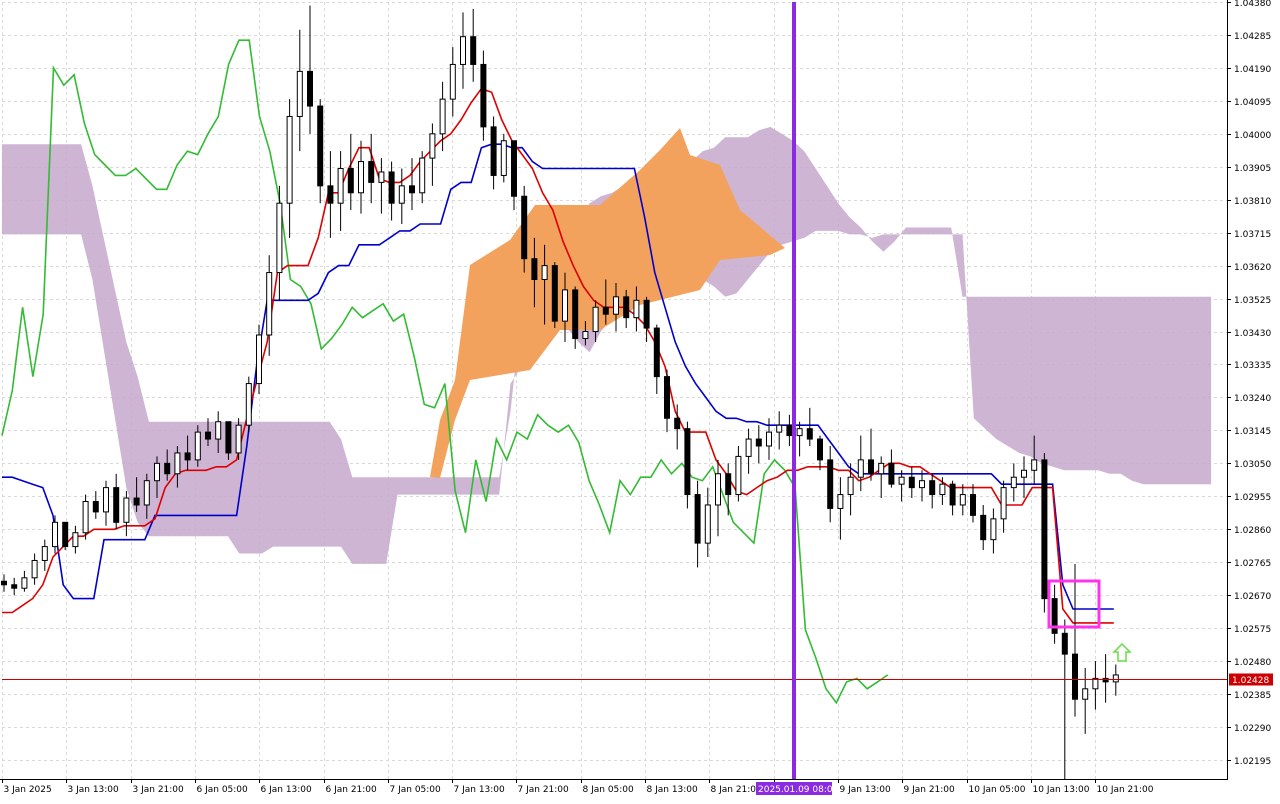  Describe the element at coordinates (1252, 366) in the screenshot. I see `y-tick-label: 1.03335` at that location.